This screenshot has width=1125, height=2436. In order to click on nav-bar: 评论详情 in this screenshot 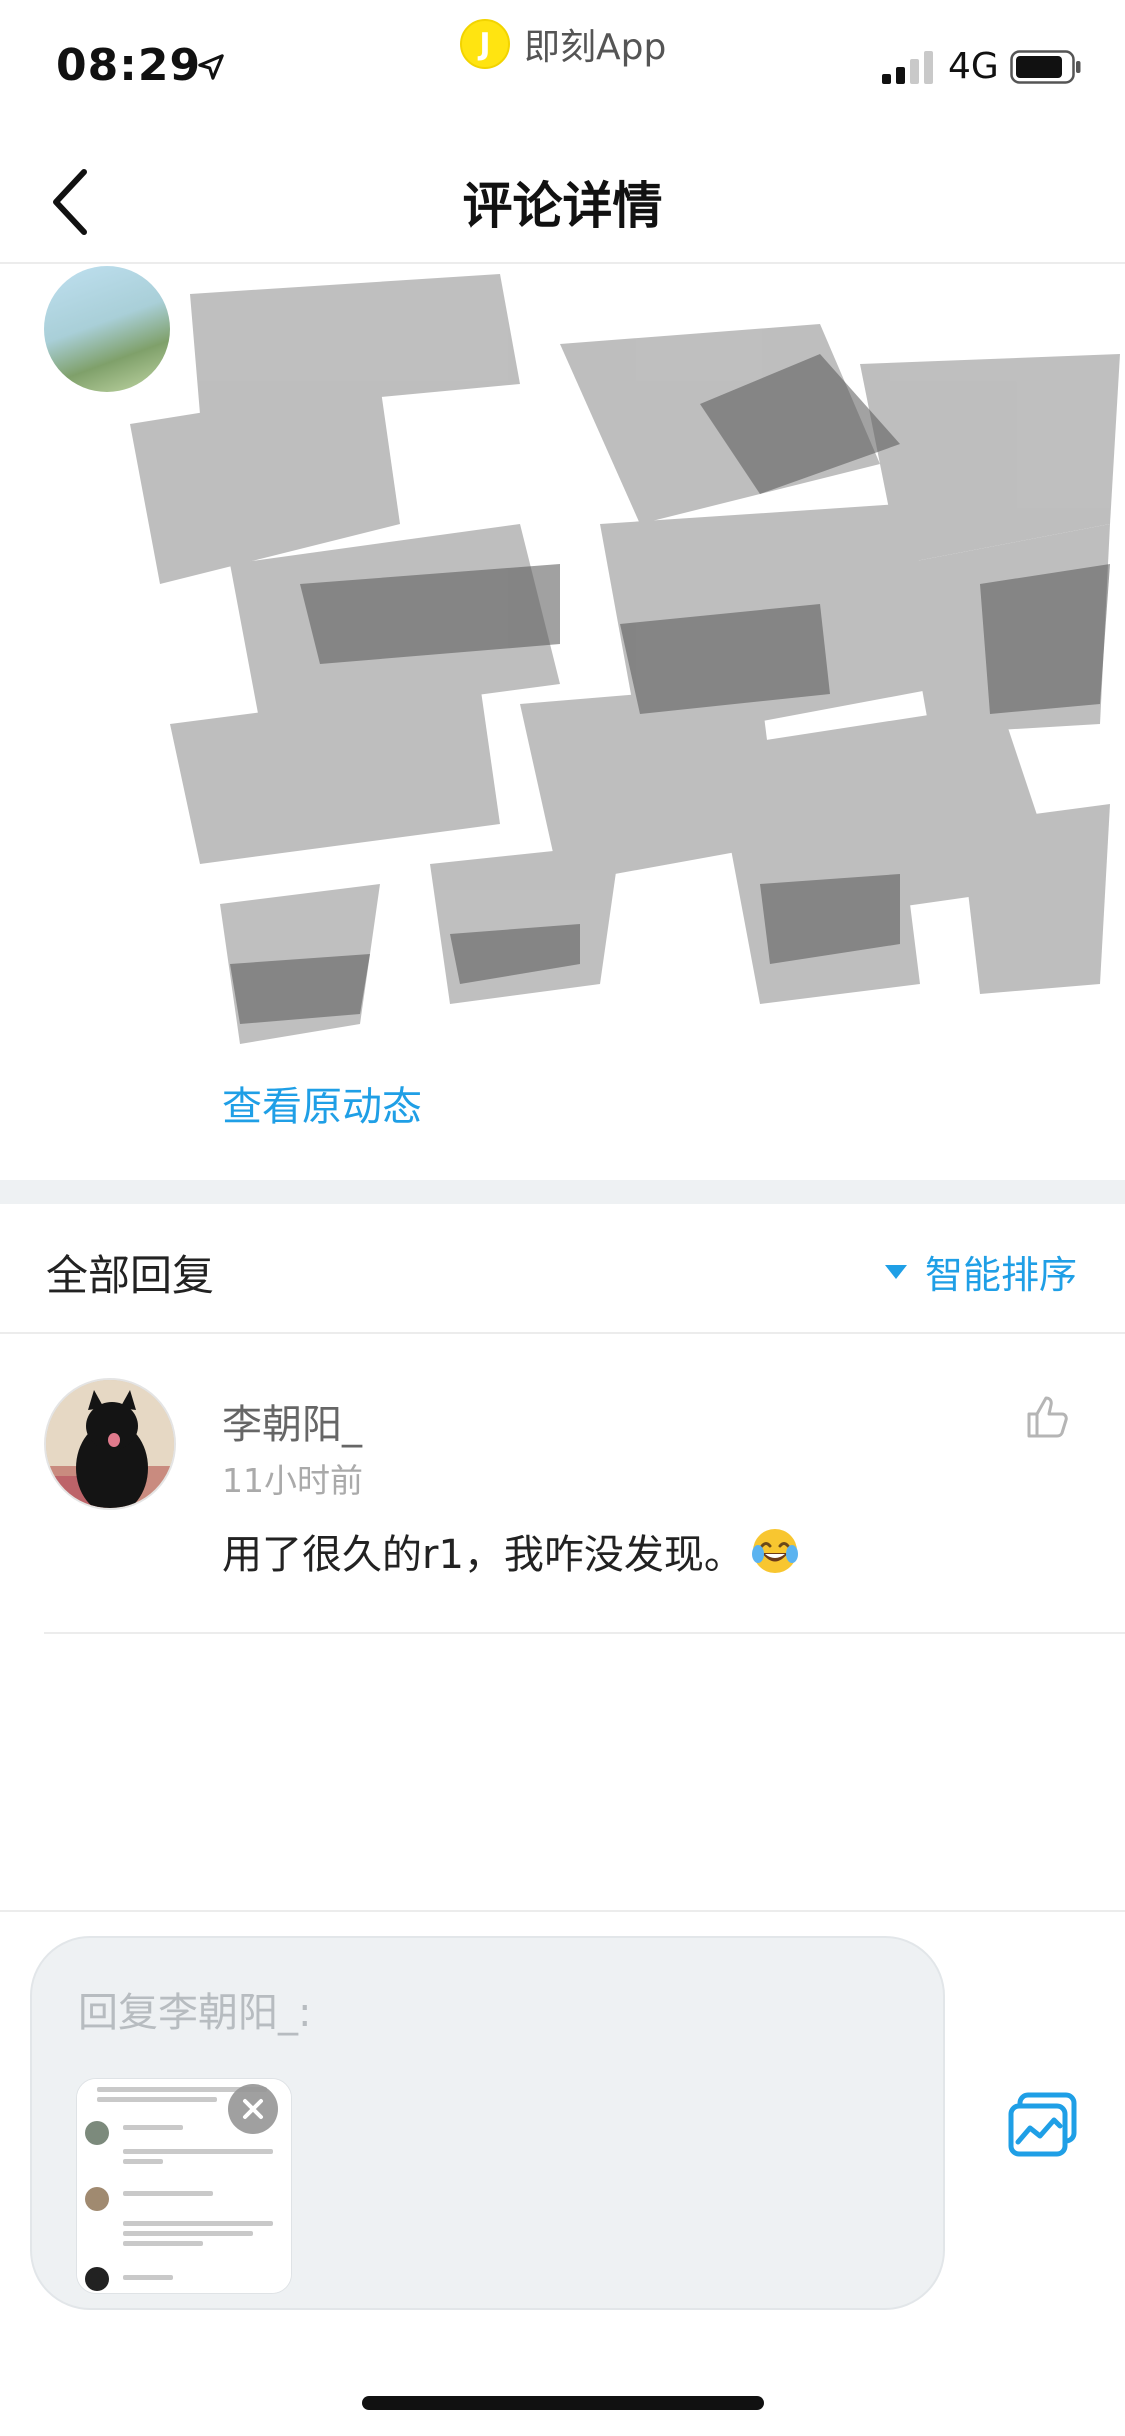, I will do `click(562, 198)`.